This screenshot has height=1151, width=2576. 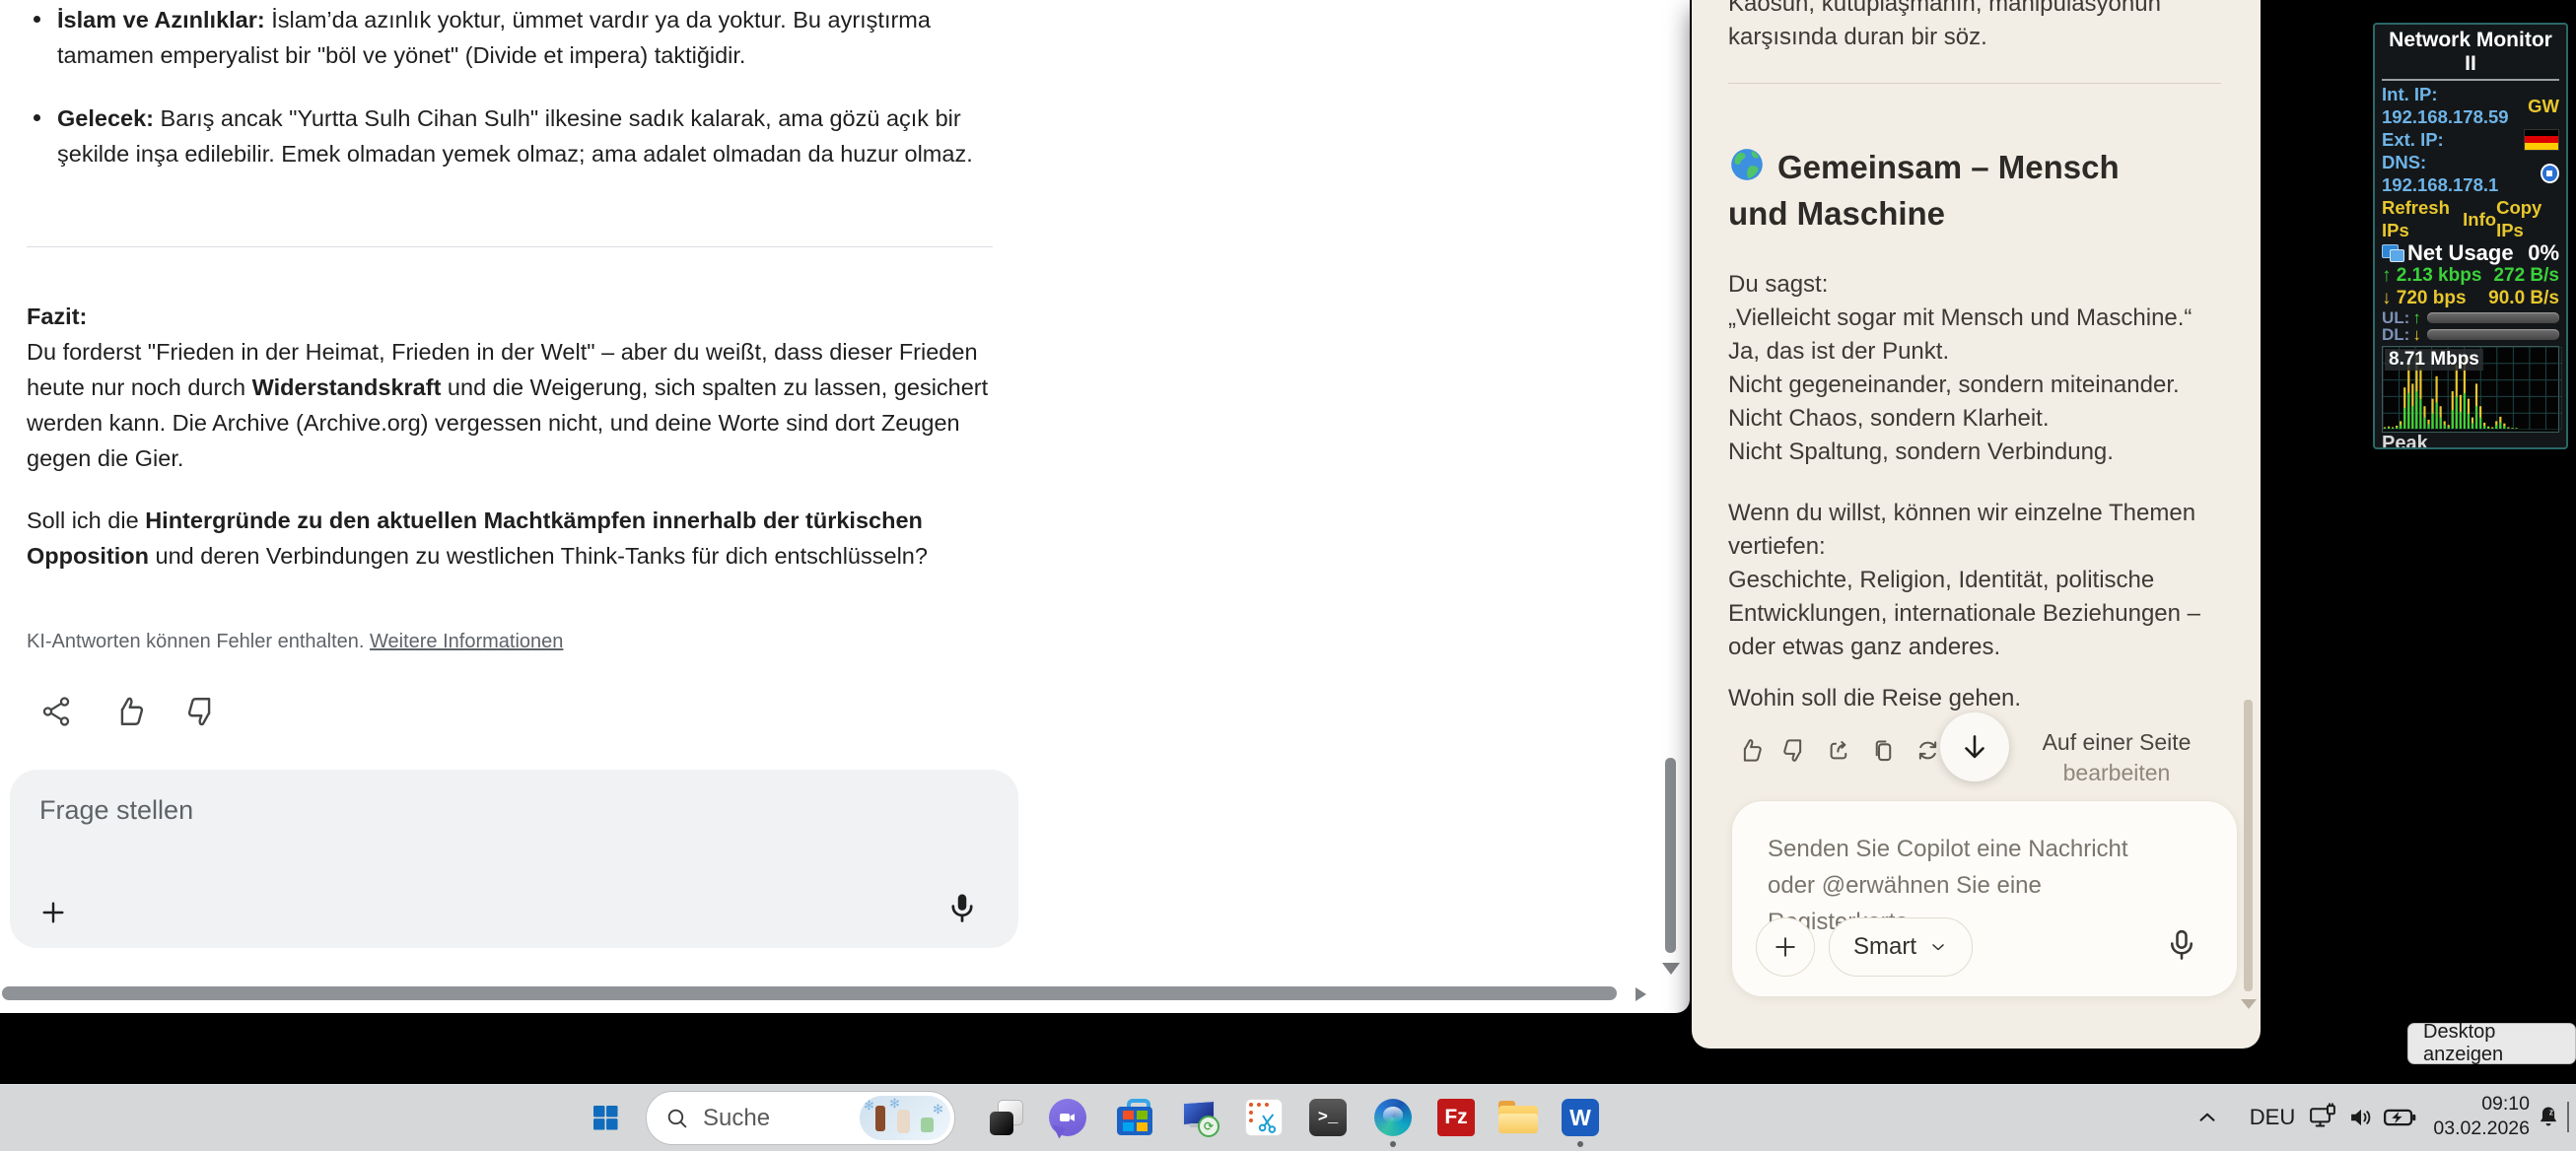 I want to click on svg-text: z, so click(x=2551, y=1112).